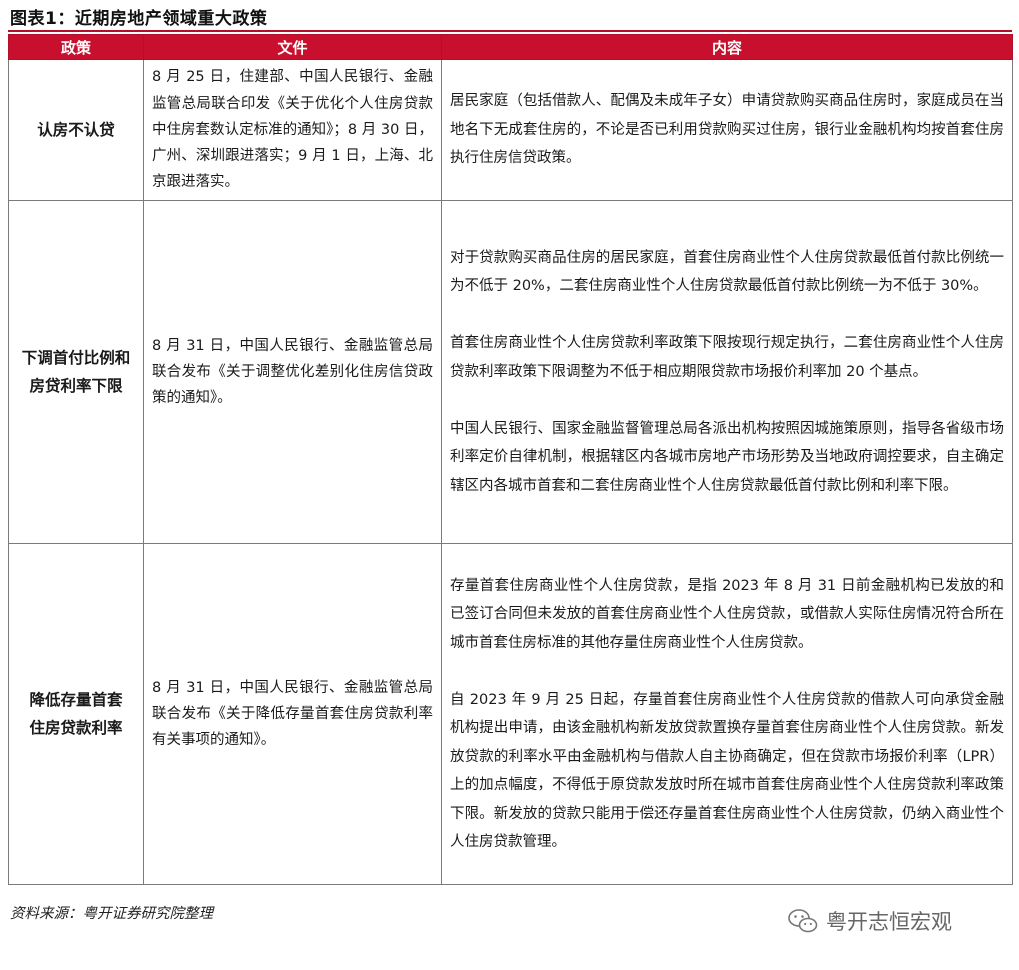 The height and width of the screenshot is (970, 1019). What do you see at coordinates (510, 31) in the screenshot?
I see `title-rule` at bounding box center [510, 31].